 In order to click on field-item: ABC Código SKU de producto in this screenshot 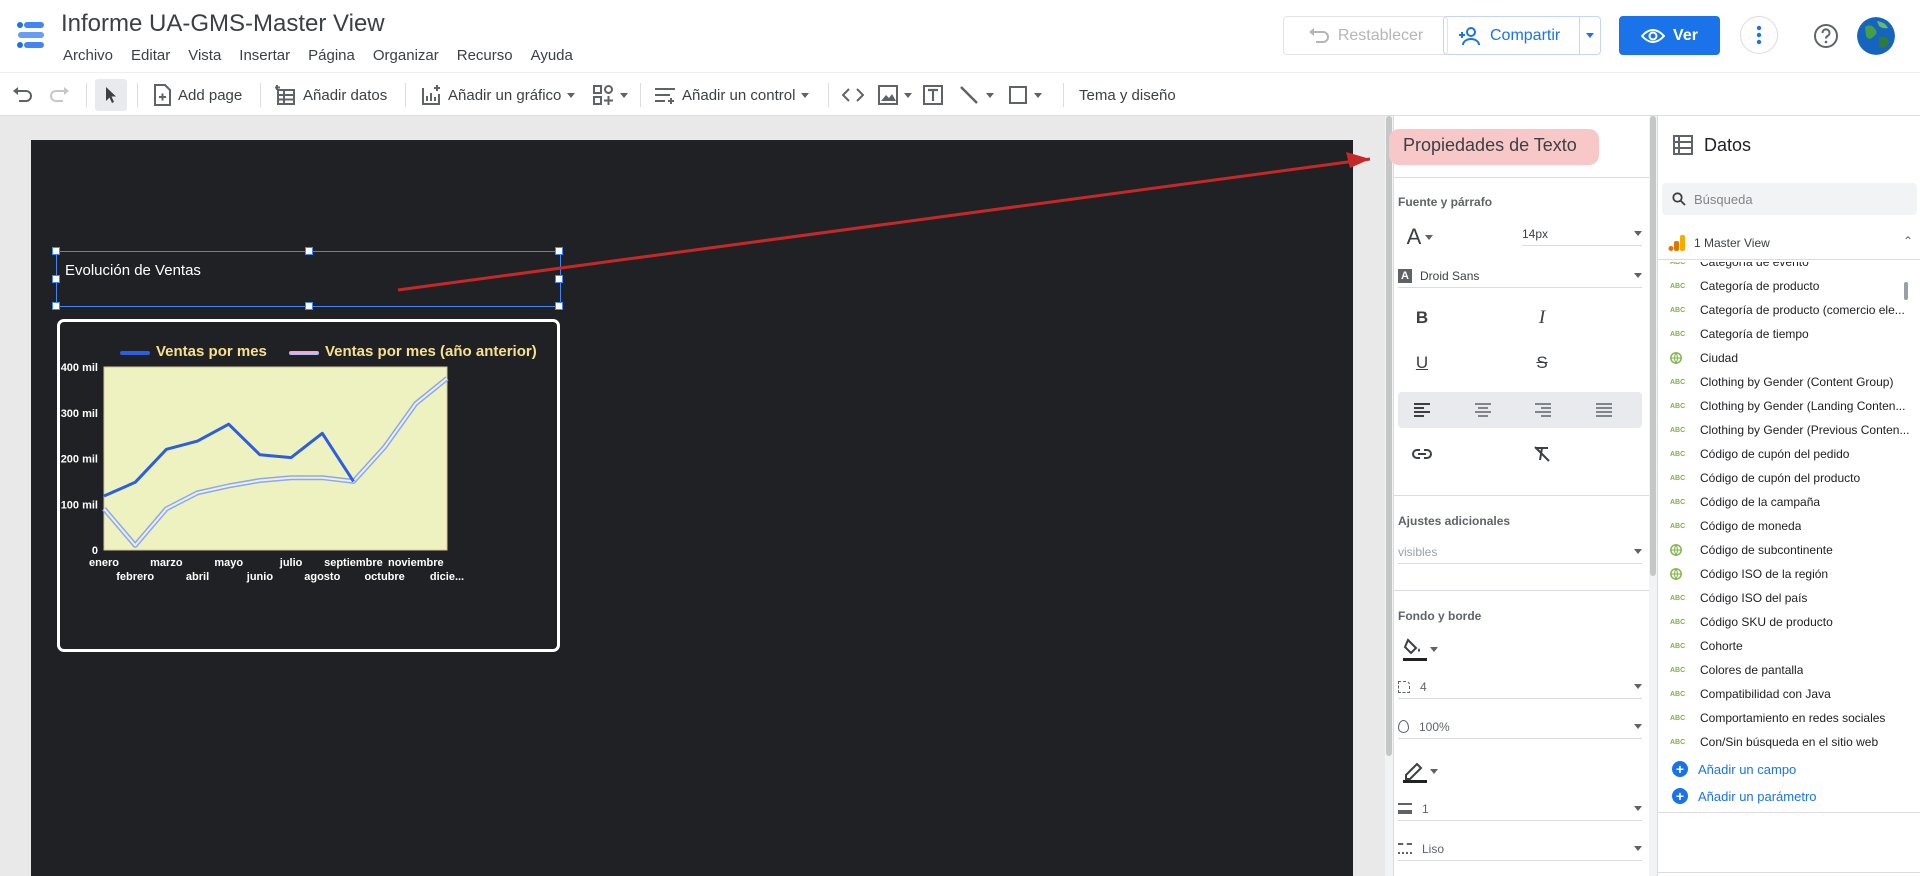, I will do `click(1784, 622)`.